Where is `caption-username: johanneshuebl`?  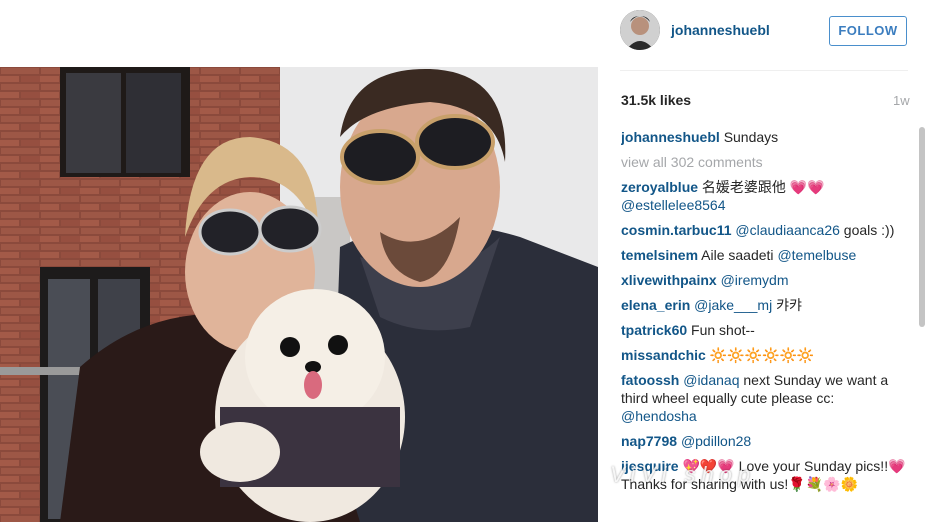
caption-username: johanneshuebl is located at coordinates (670, 137).